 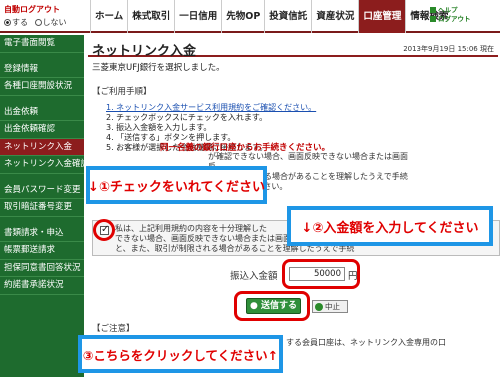 I want to click on bank-selected-text: 三菱東京UFJ銀行を選択しました。, so click(x=158, y=68).